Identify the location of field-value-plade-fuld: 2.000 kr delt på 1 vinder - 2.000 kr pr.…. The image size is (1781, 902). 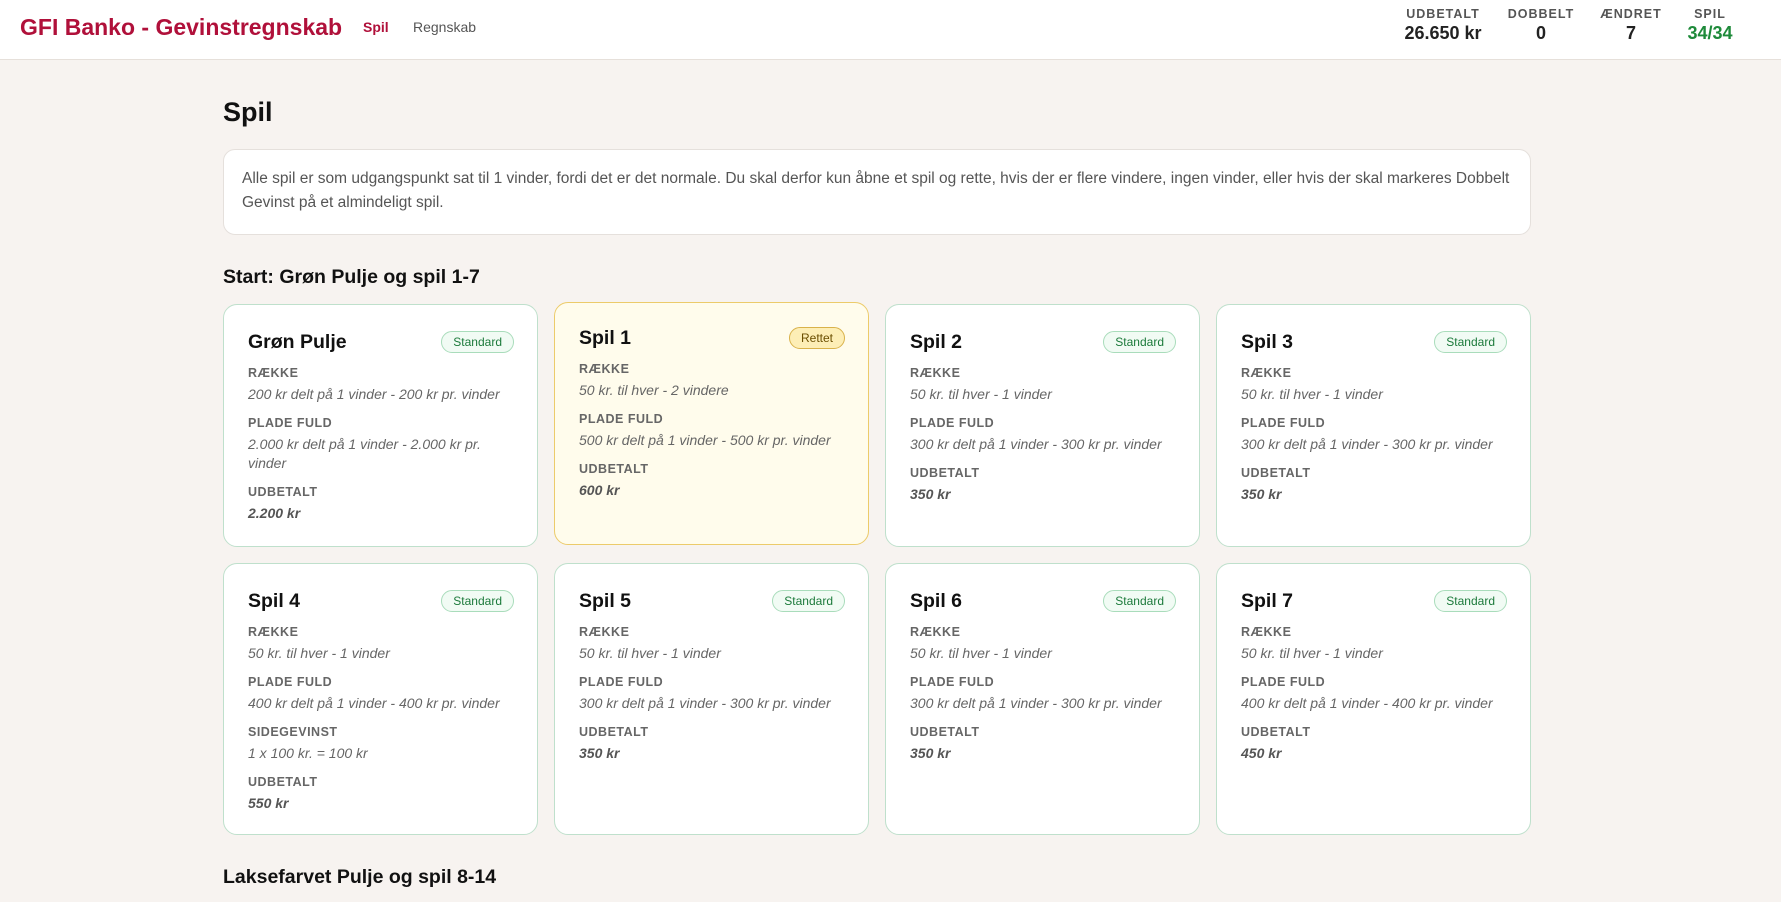
(364, 453).